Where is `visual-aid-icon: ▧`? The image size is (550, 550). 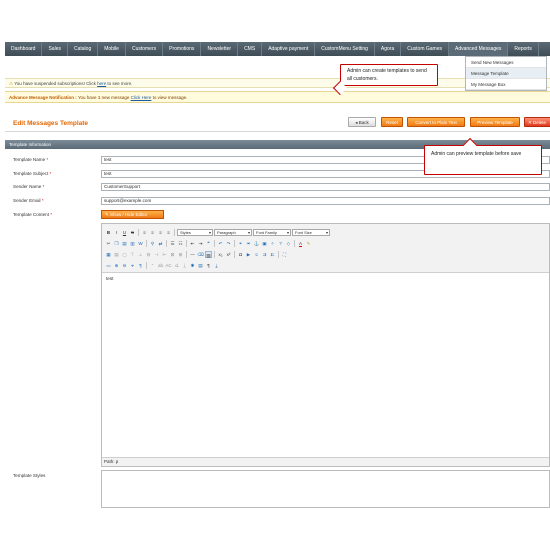 visual-aid-icon: ▧ is located at coordinates (208, 254).